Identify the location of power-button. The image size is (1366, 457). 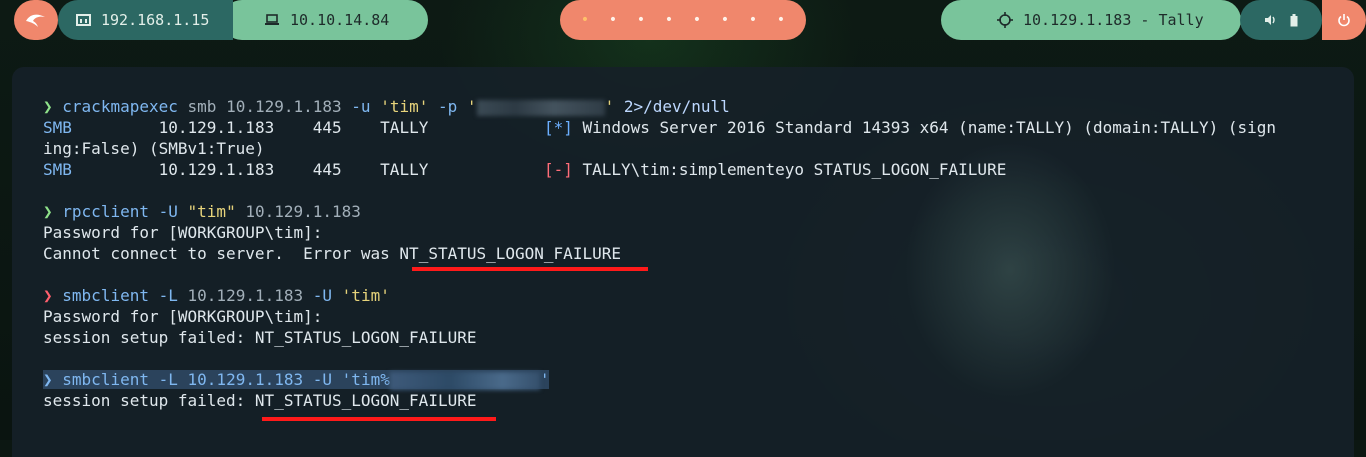
(1344, 20).